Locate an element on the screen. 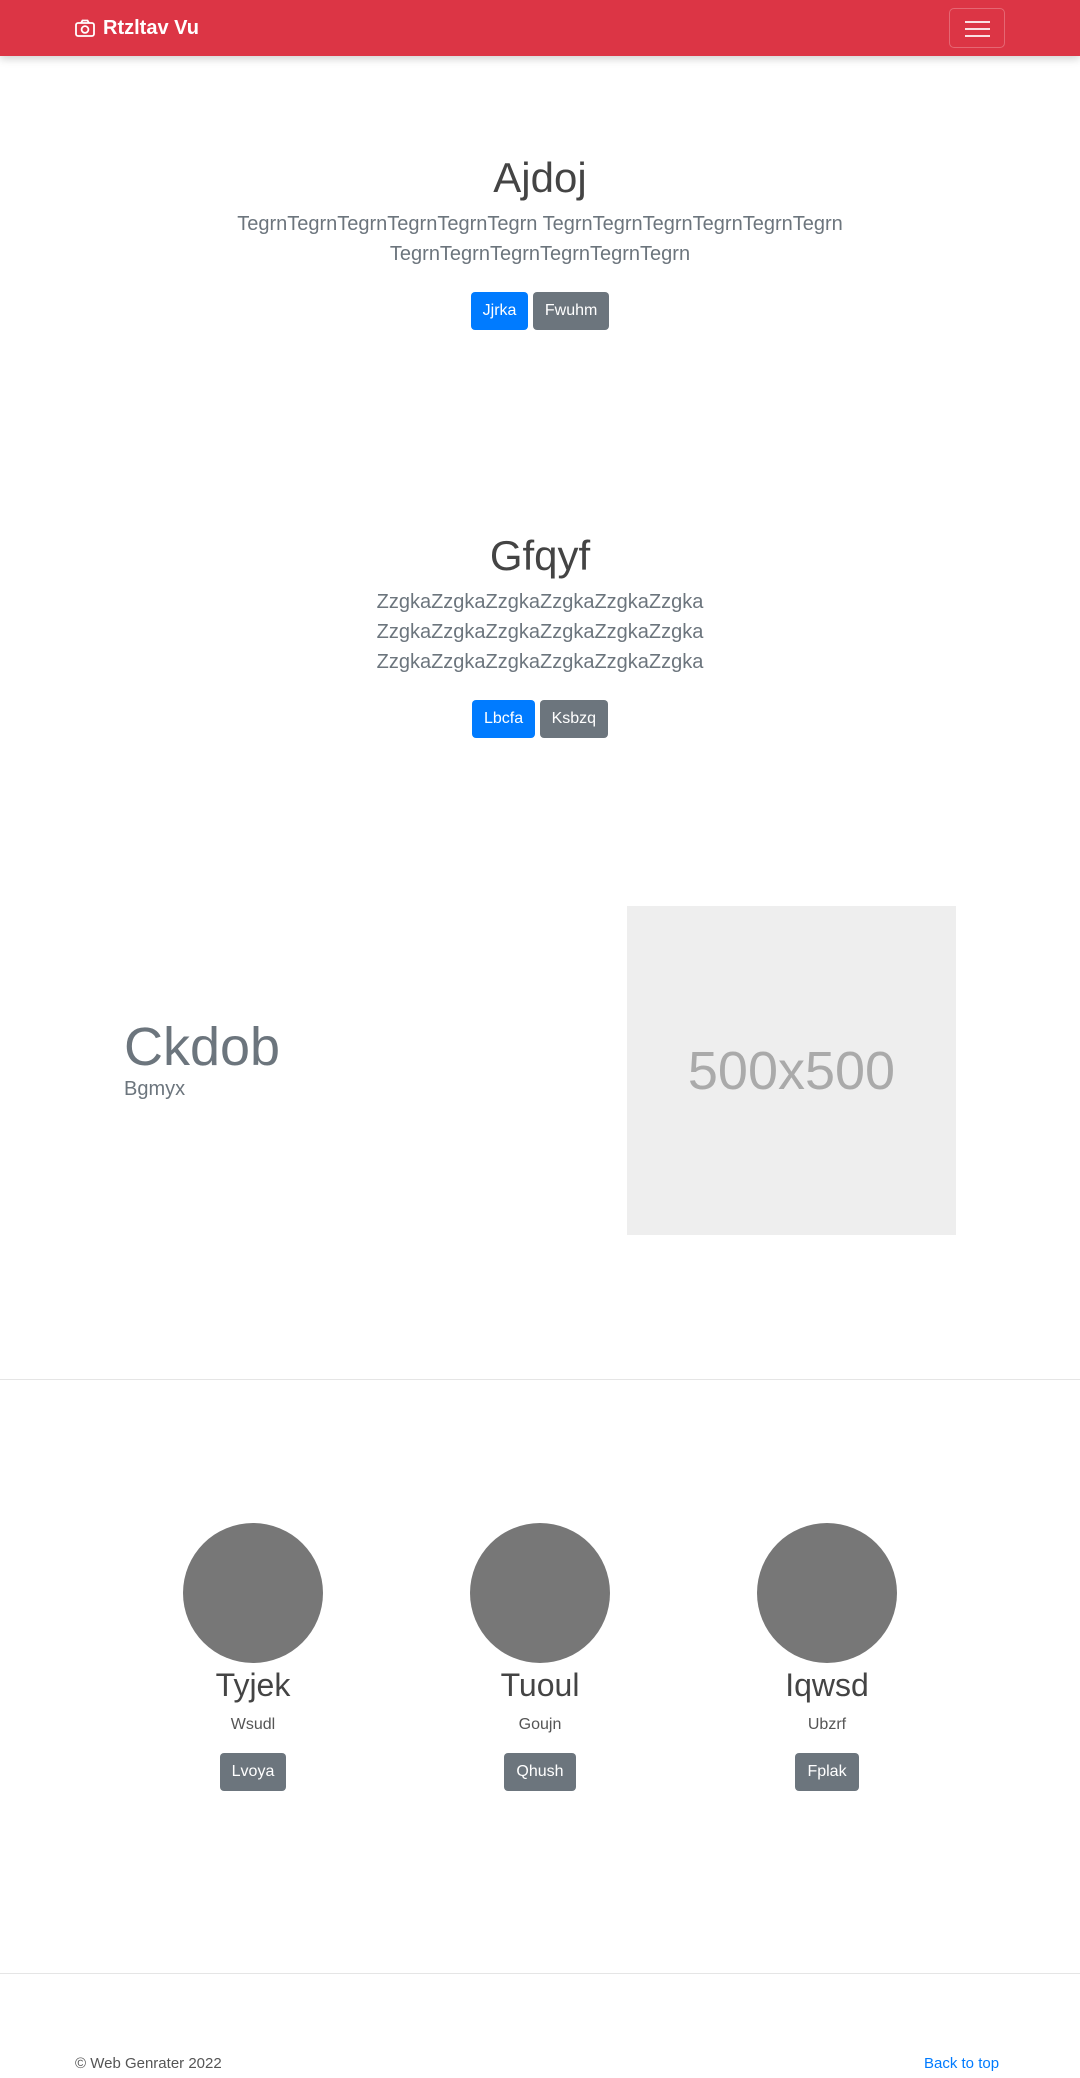  feature-title: Ckdob is located at coordinates (202, 1047).